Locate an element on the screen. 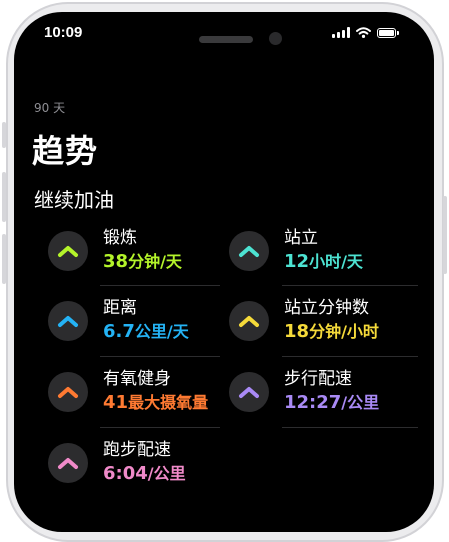 Image resolution: width=449 pixels, height=542 pixels. trend-label: 跑步配速 is located at coordinates (137, 450).